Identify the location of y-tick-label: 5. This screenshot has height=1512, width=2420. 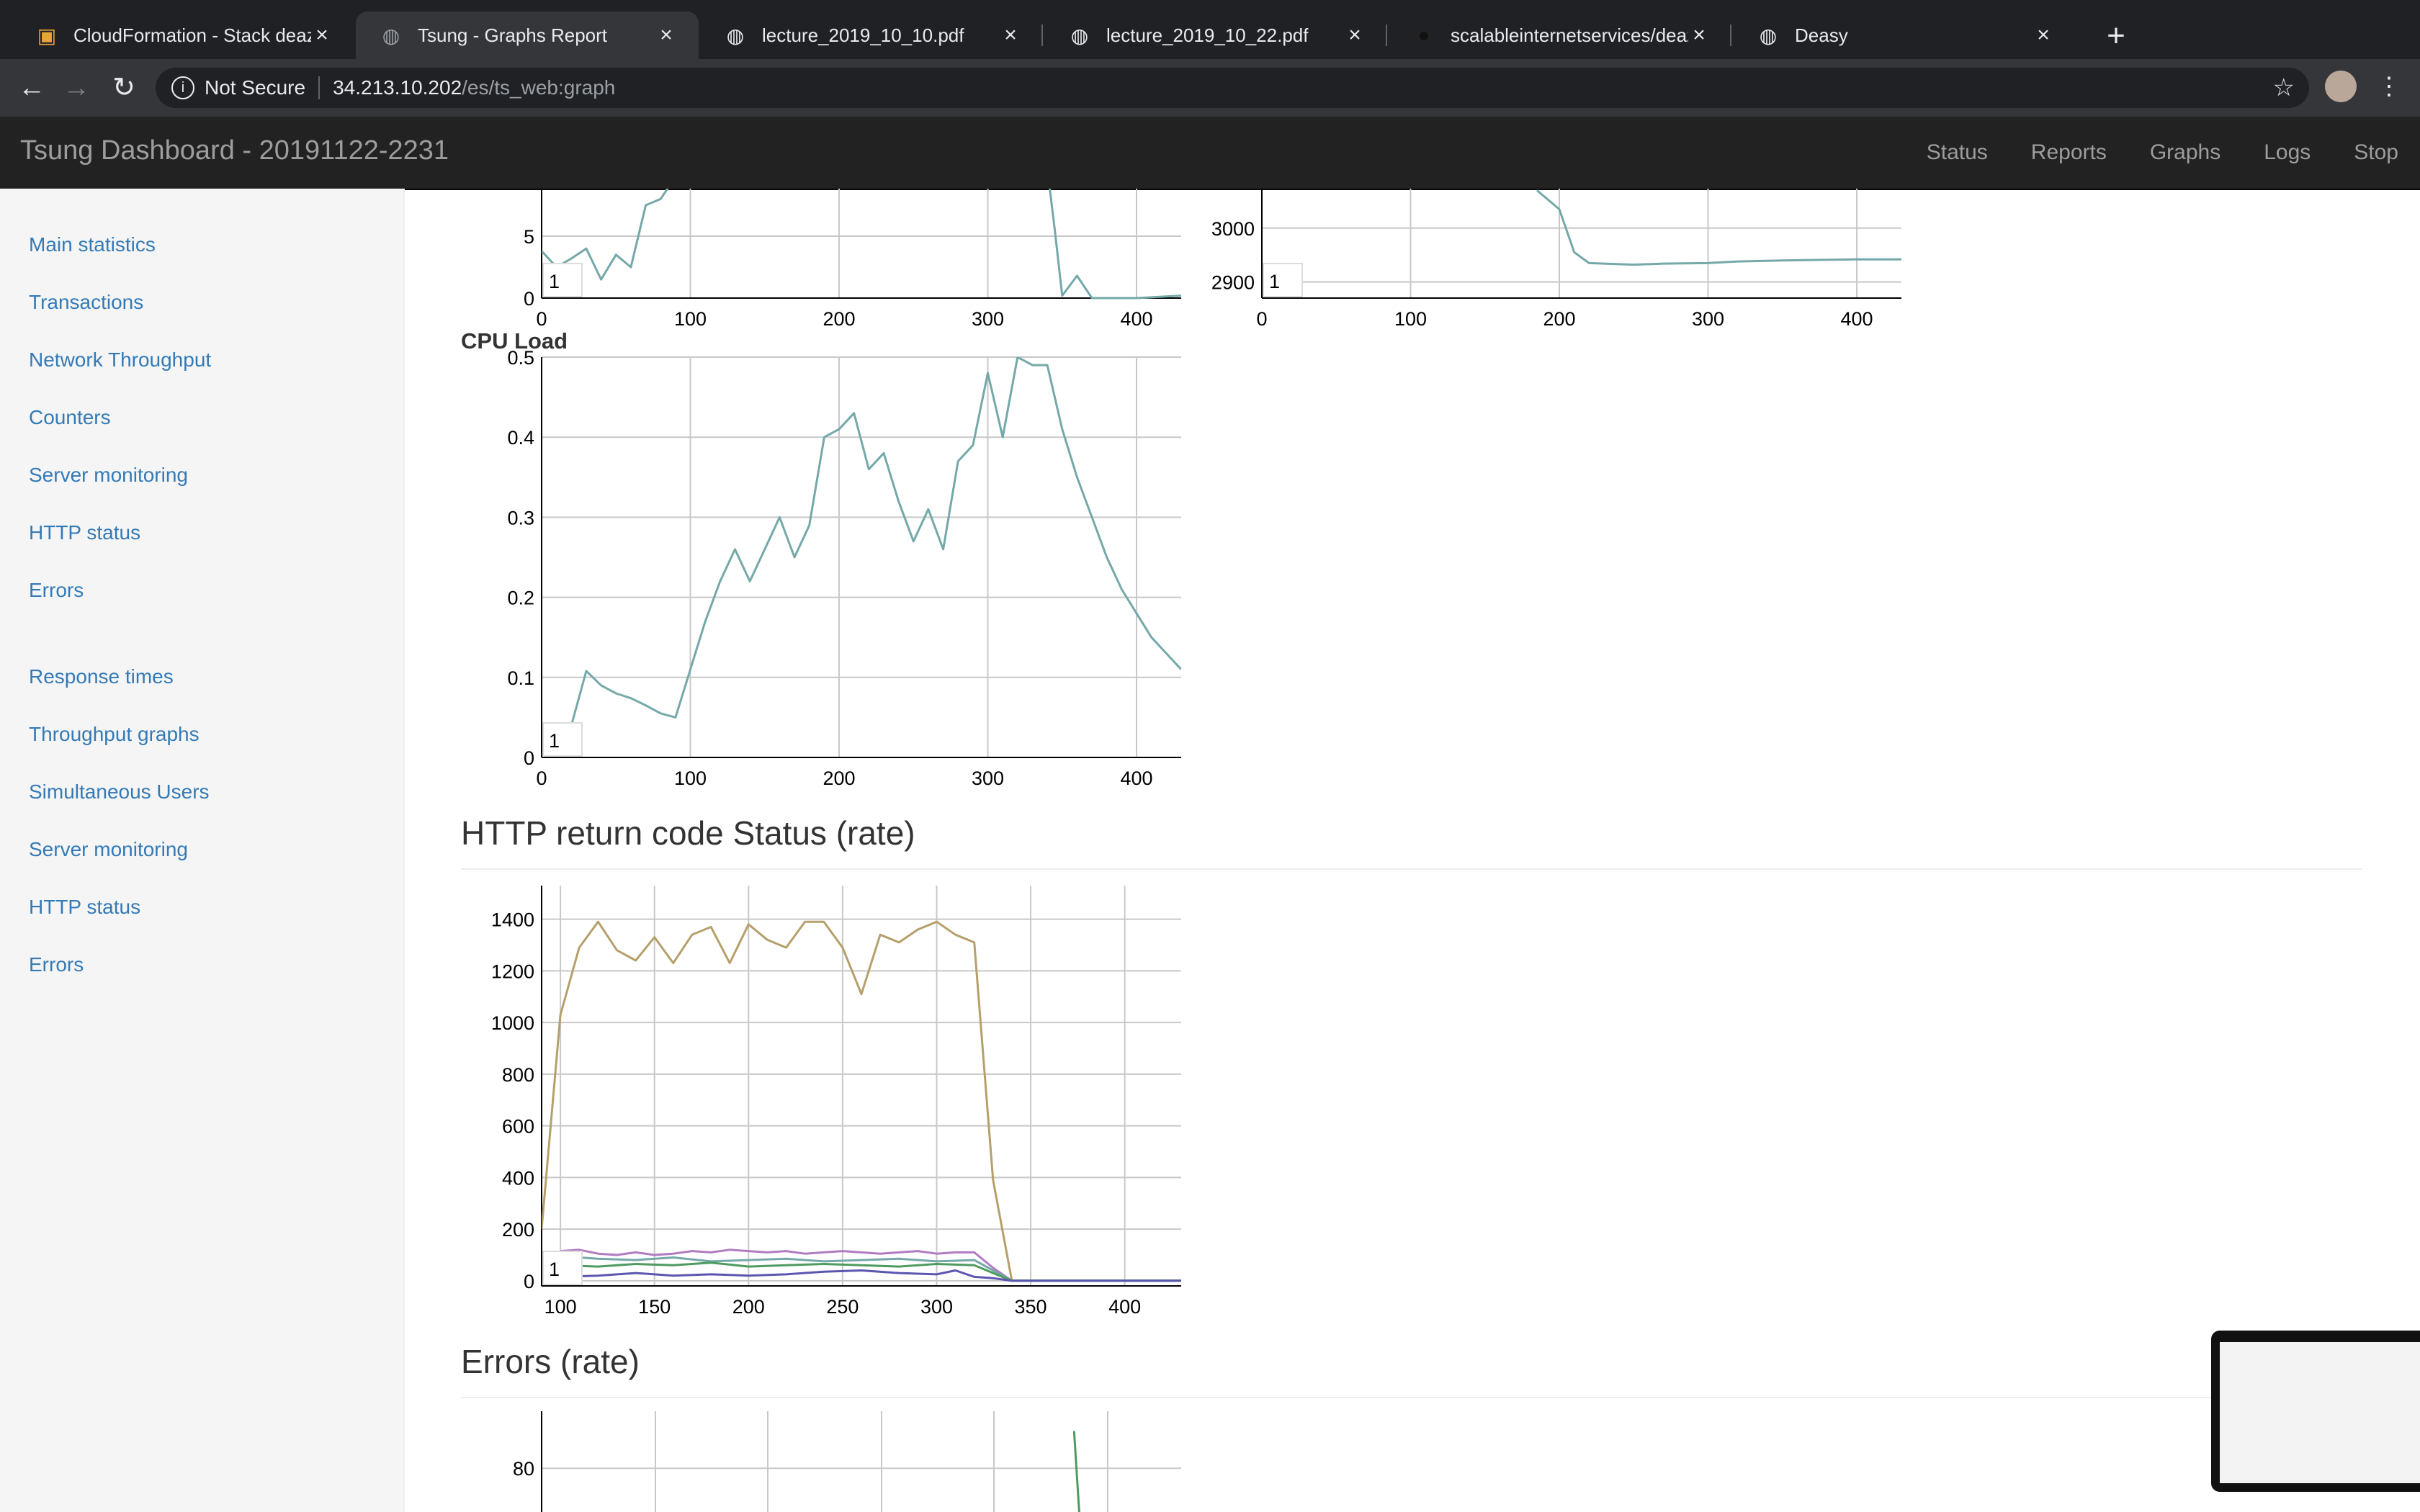
(529, 237).